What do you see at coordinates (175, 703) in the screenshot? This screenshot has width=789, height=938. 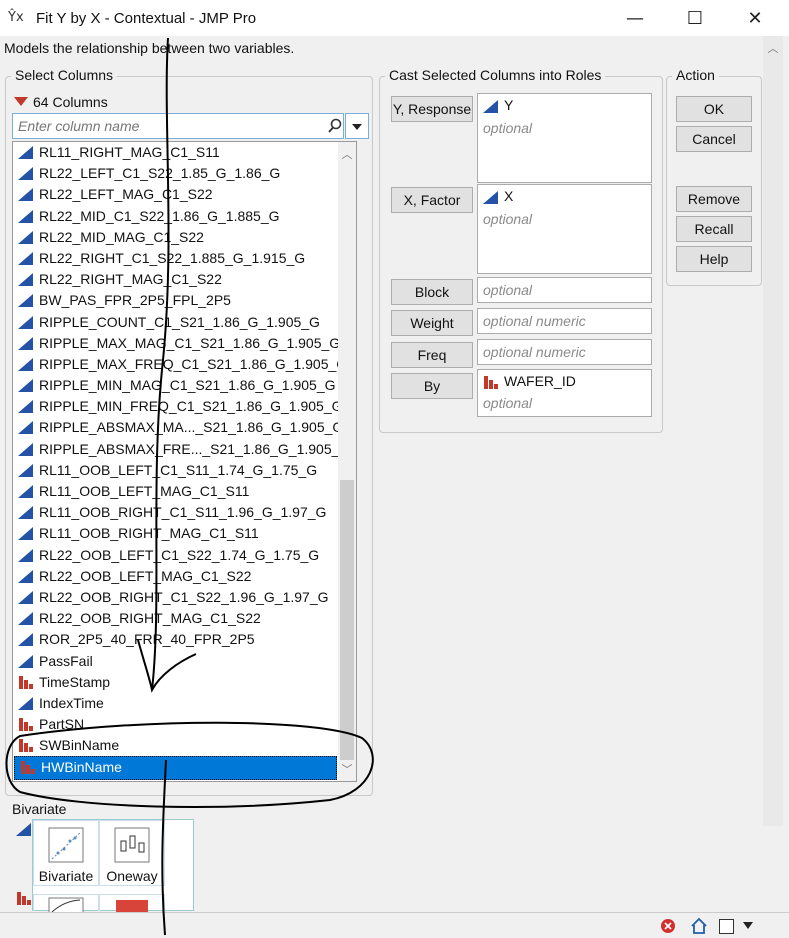 I see `column-list-item: IndexTime` at bounding box center [175, 703].